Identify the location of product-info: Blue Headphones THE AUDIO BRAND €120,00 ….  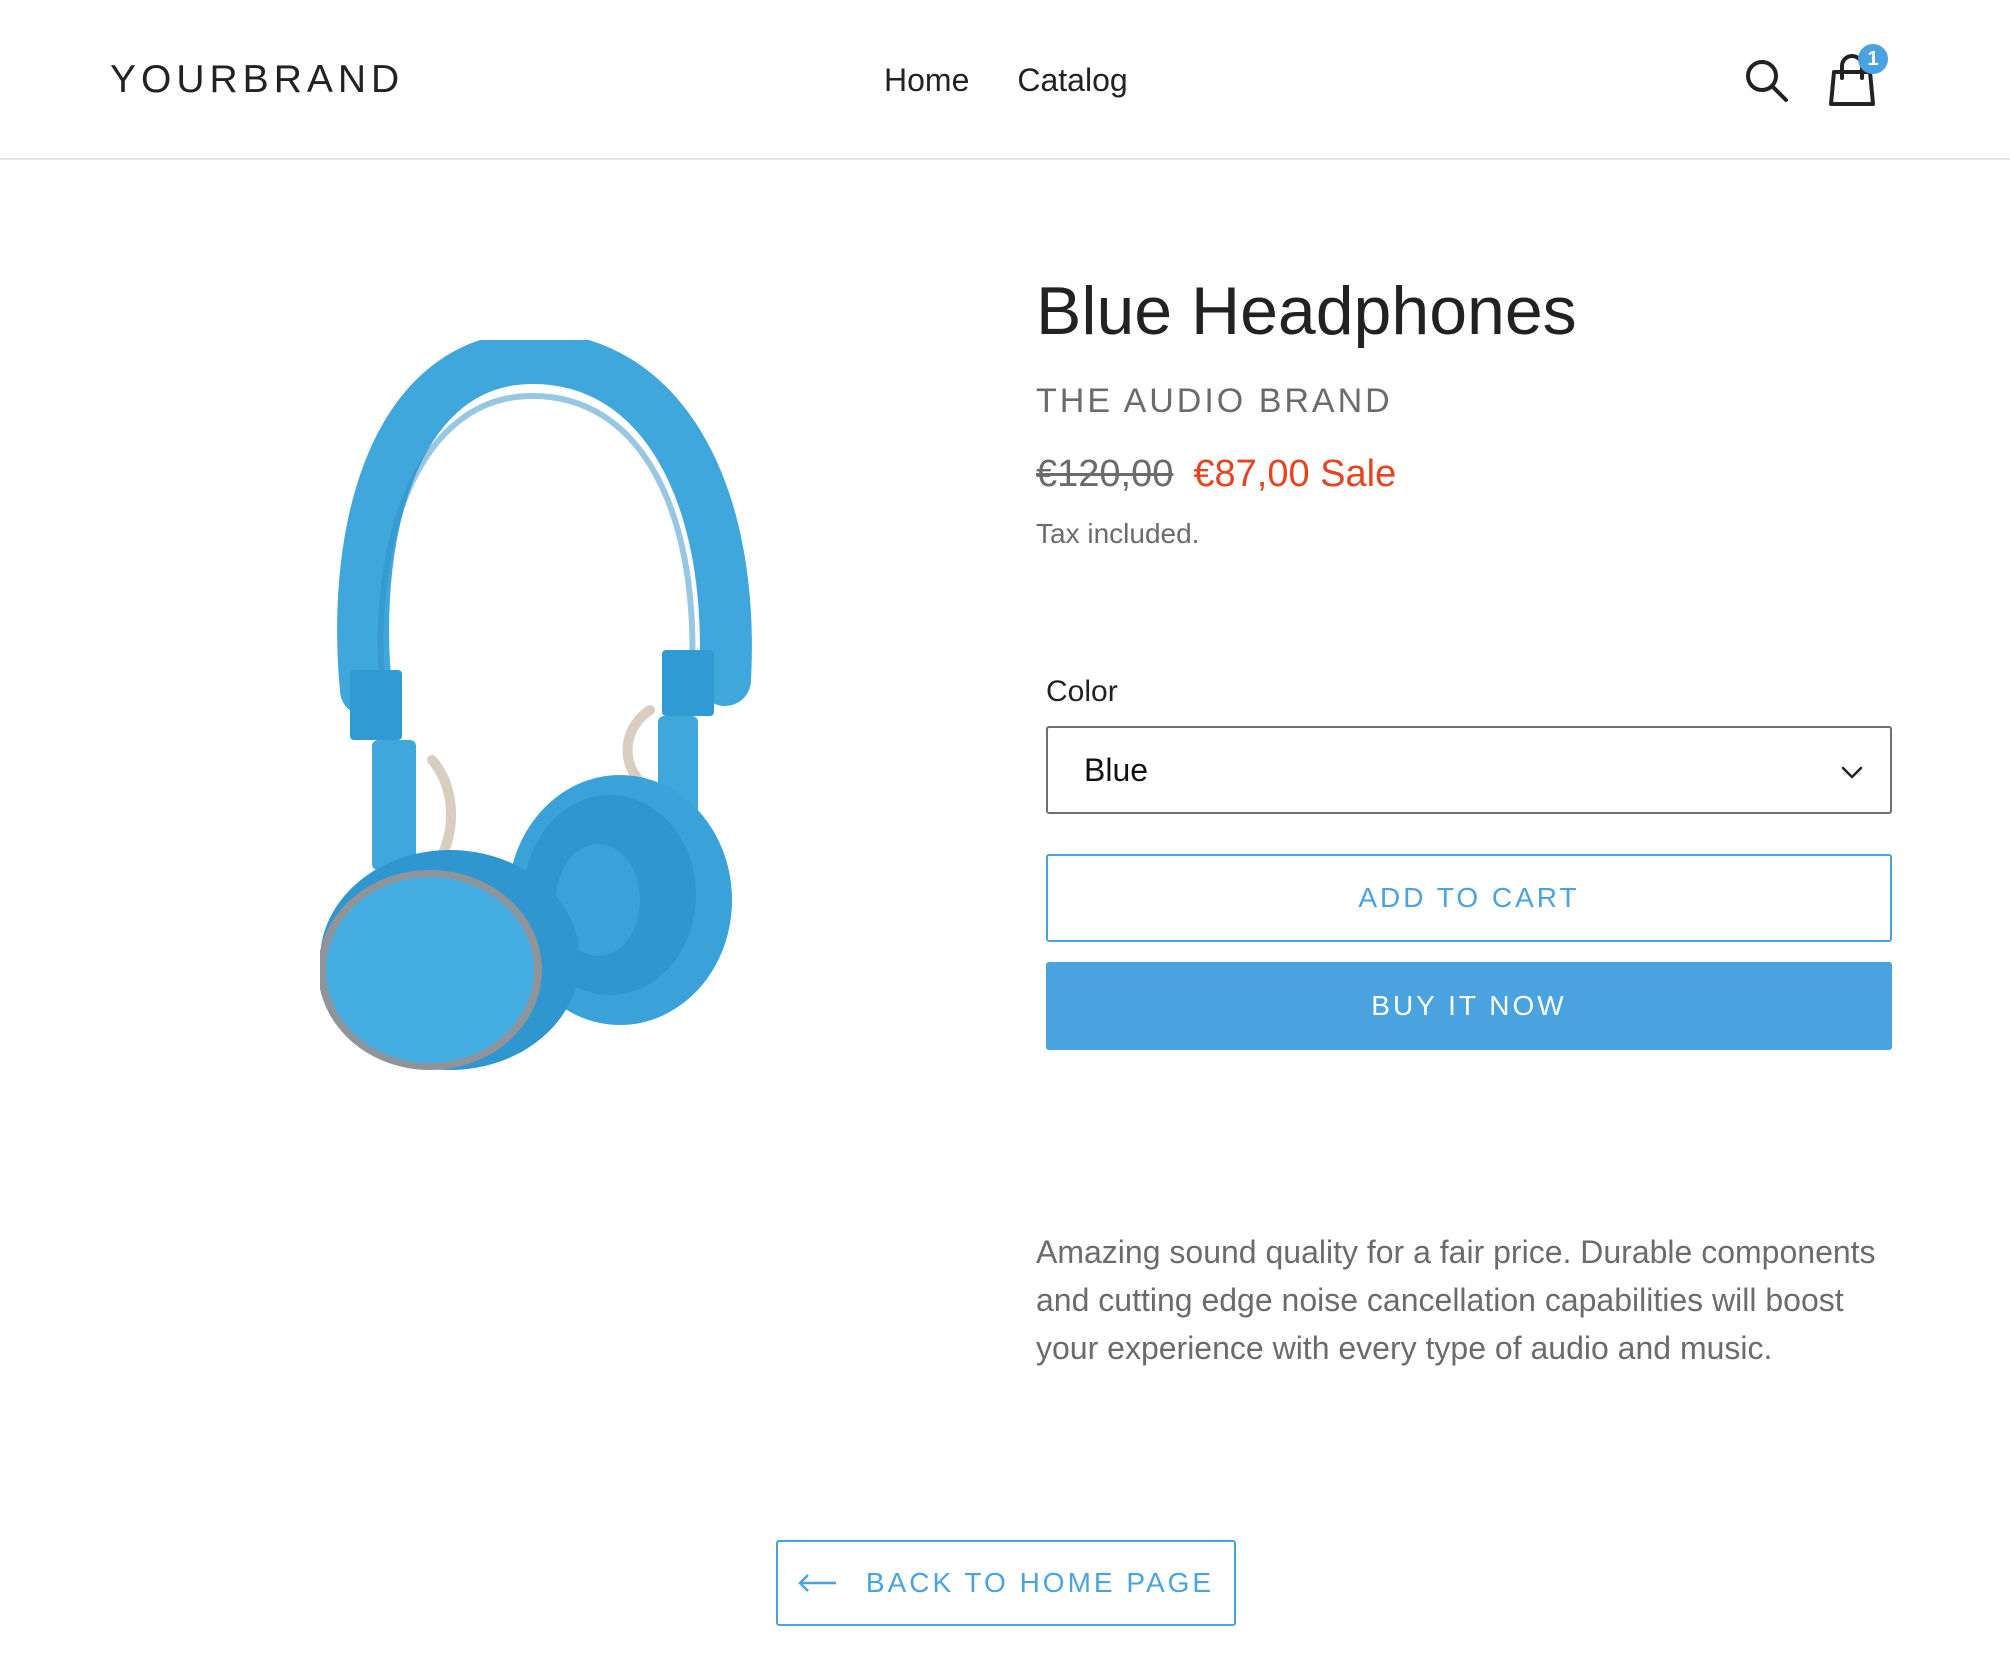
(1464, 411).